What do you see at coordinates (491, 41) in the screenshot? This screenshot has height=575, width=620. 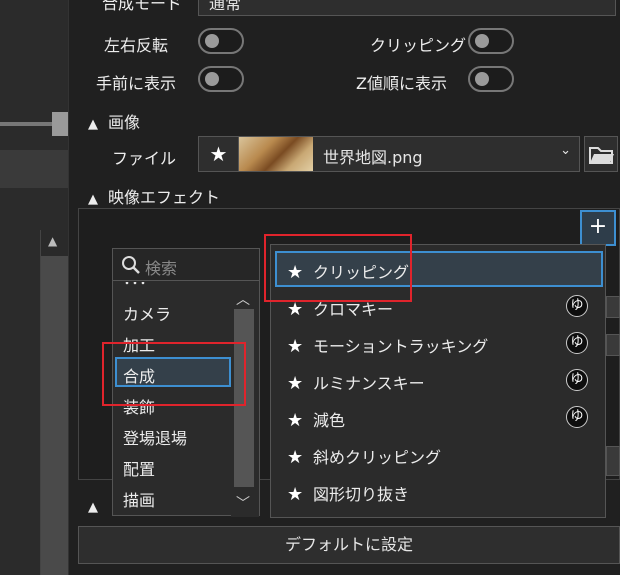 I see `clipping-toggle` at bounding box center [491, 41].